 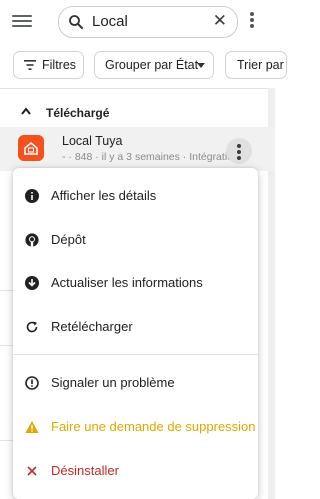 I want to click on warning-icon, so click(x=32, y=427).